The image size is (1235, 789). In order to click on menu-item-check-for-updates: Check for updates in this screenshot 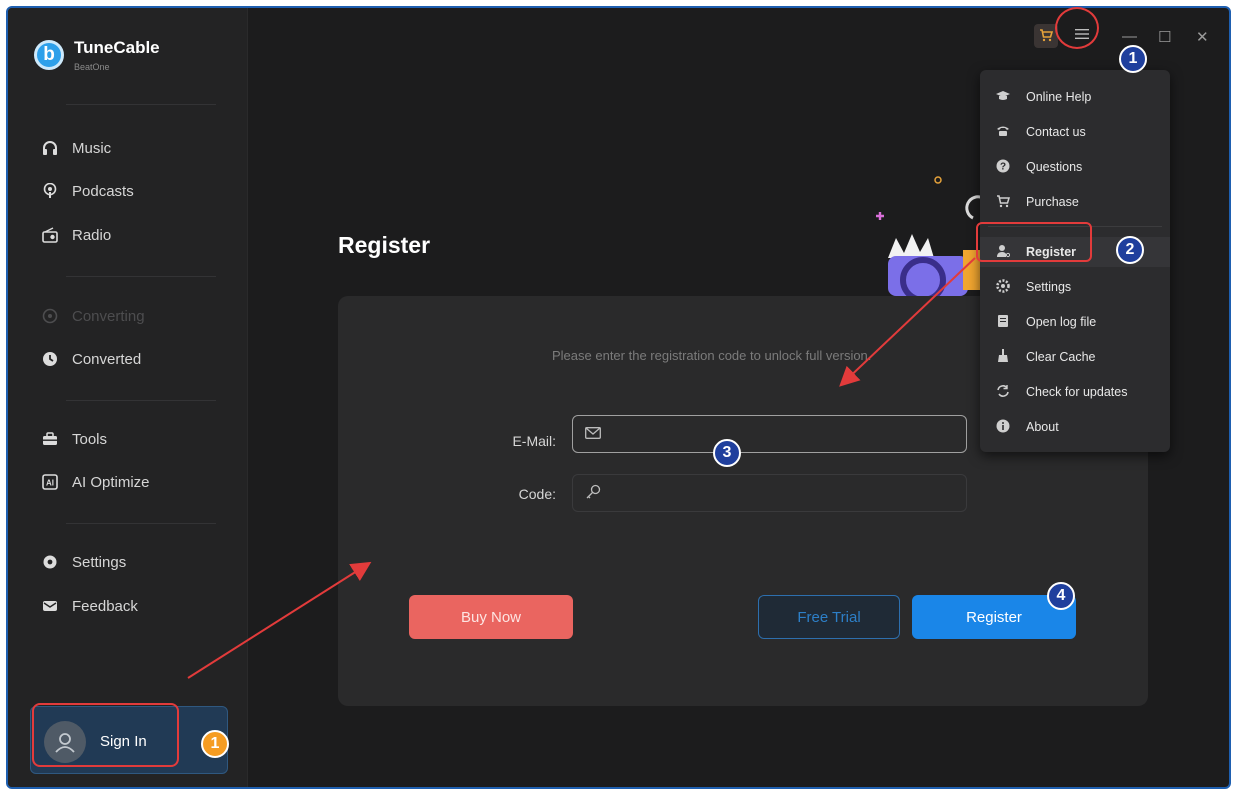, I will do `click(1075, 392)`.